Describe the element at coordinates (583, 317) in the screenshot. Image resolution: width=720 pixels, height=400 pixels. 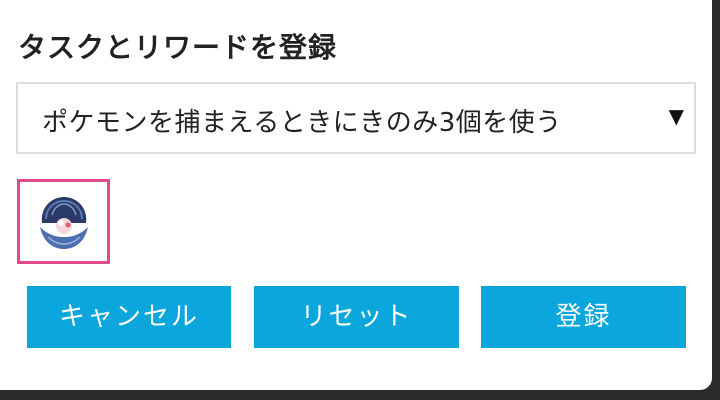
I see `register-button: 登録` at that location.